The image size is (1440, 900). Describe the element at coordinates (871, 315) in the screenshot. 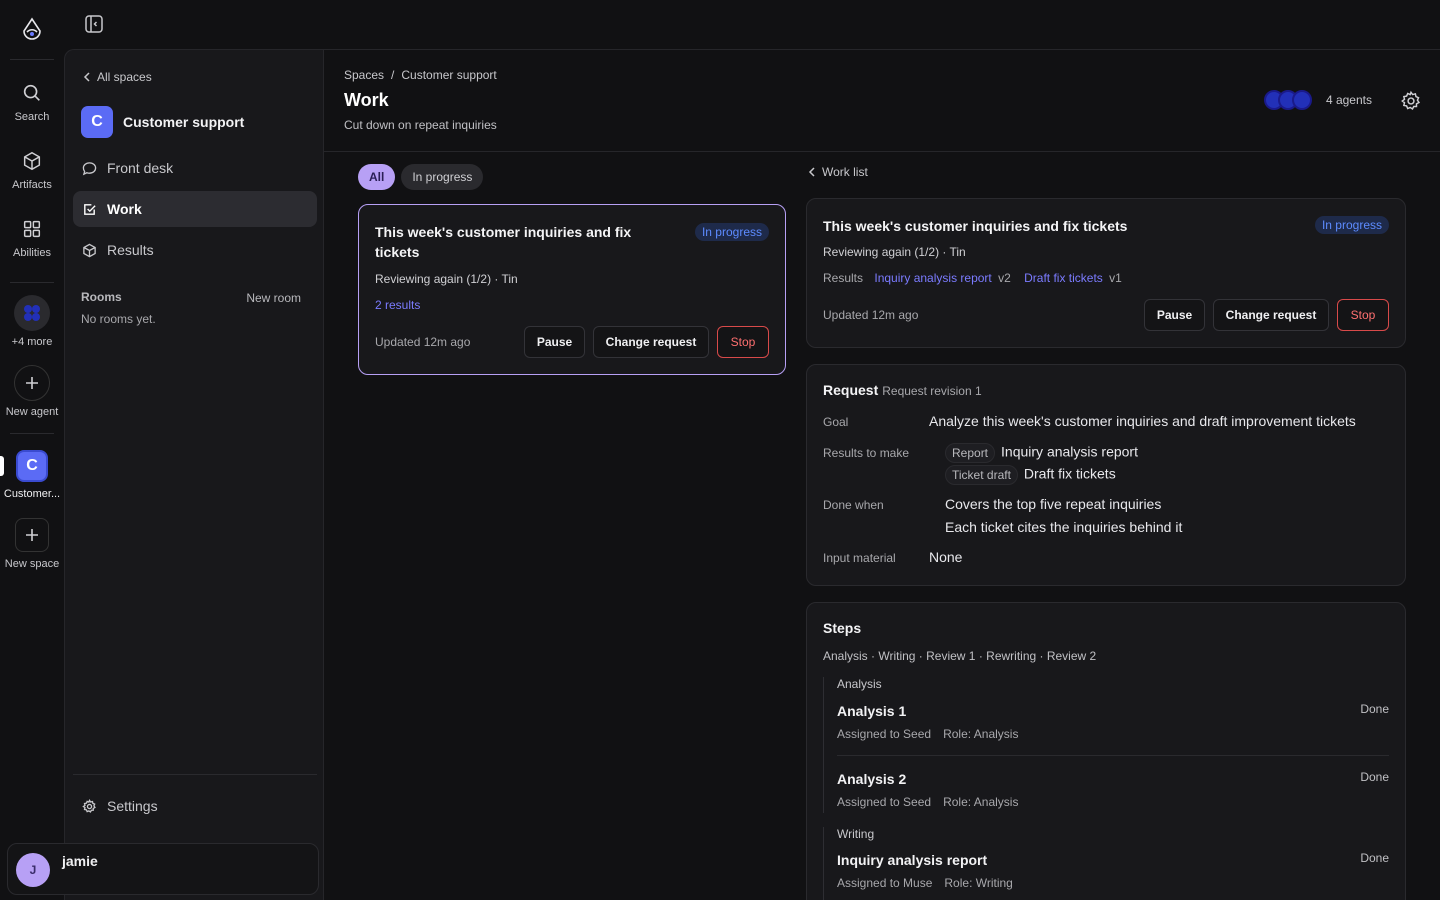

I see `detail-updated: Updated 12m ago` at that location.